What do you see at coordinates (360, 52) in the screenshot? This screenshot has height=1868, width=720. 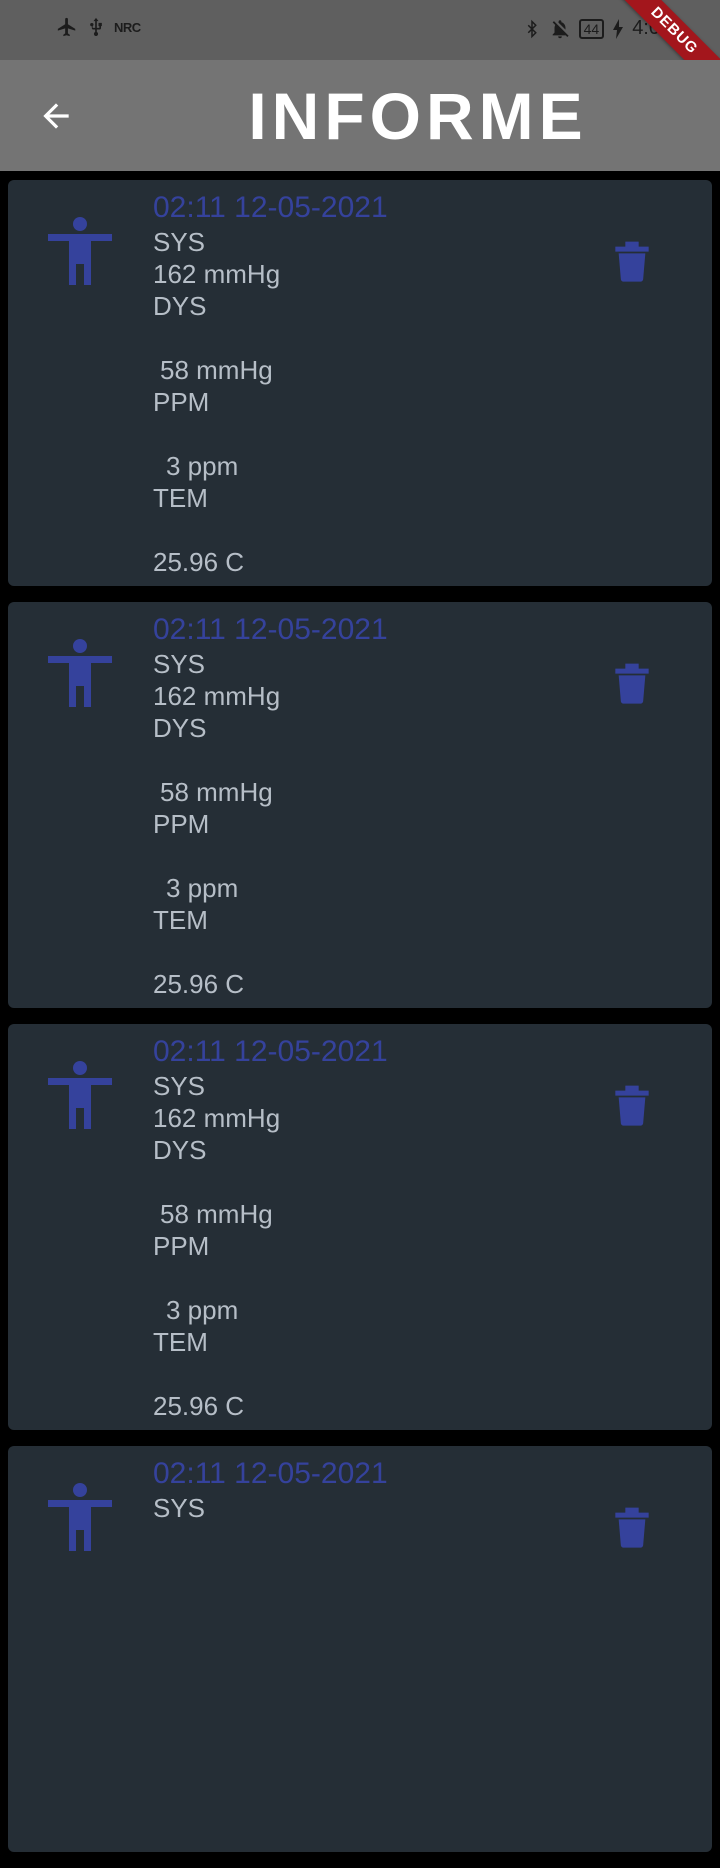 I see `status-bar: NRC 44 4:0 DEBUG` at bounding box center [360, 52].